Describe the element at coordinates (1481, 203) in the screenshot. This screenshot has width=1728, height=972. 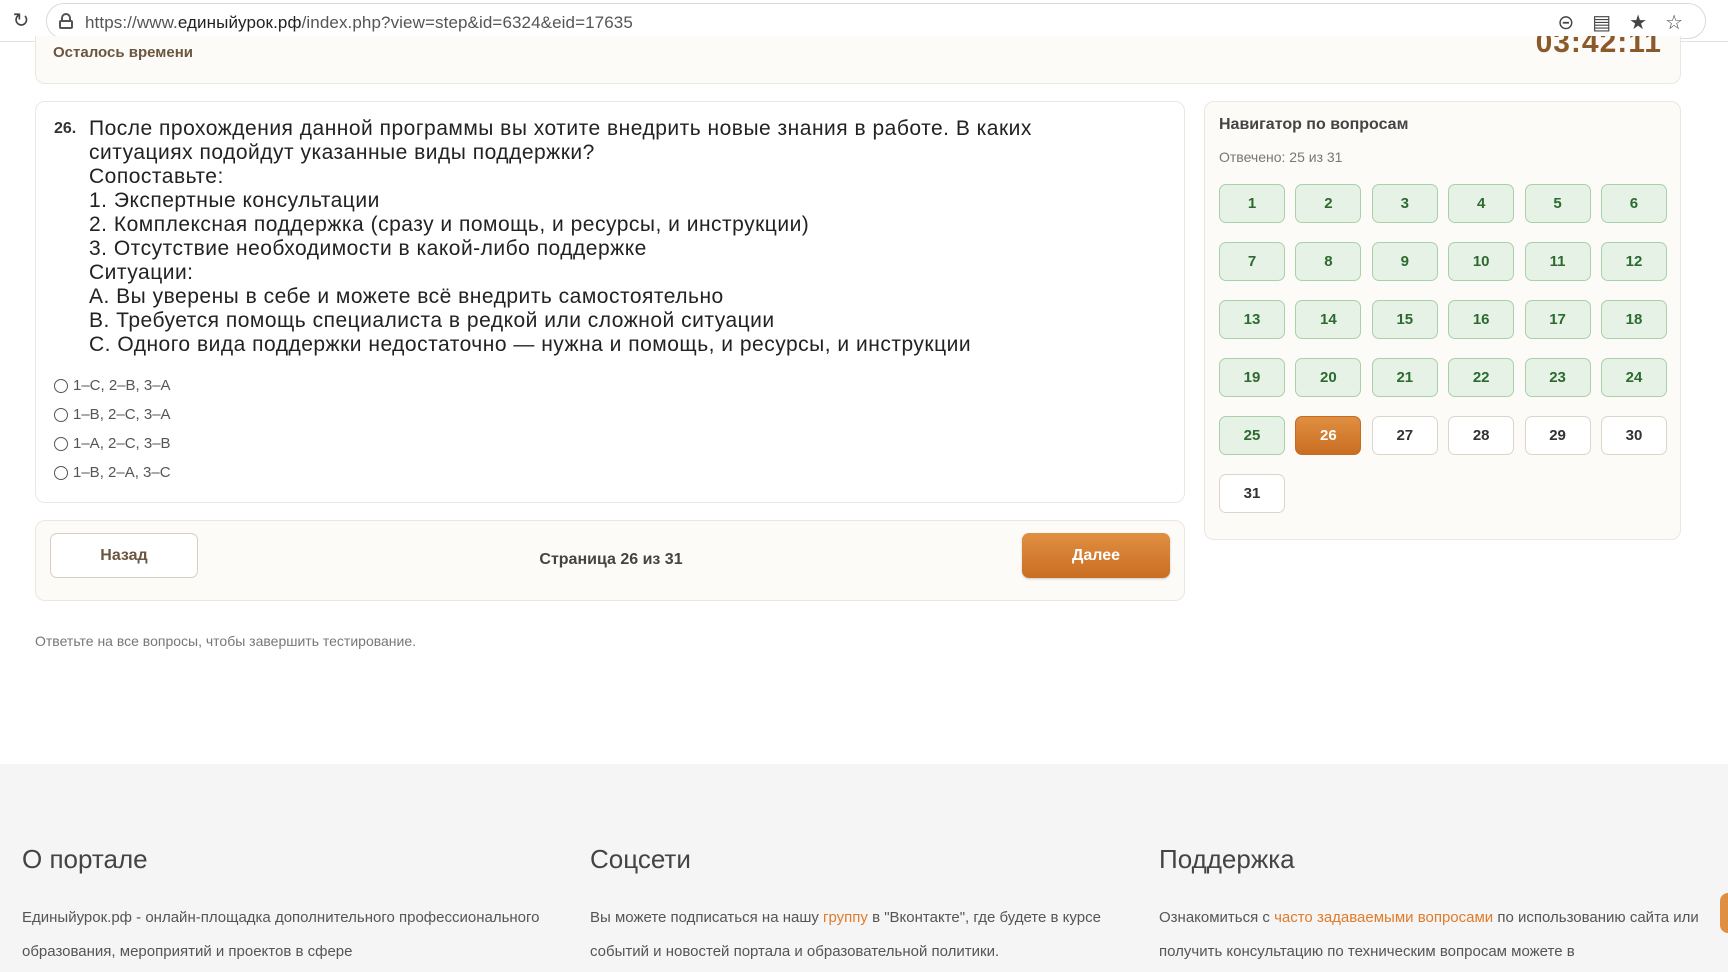
I see `question-nav-button-4: 4` at that location.